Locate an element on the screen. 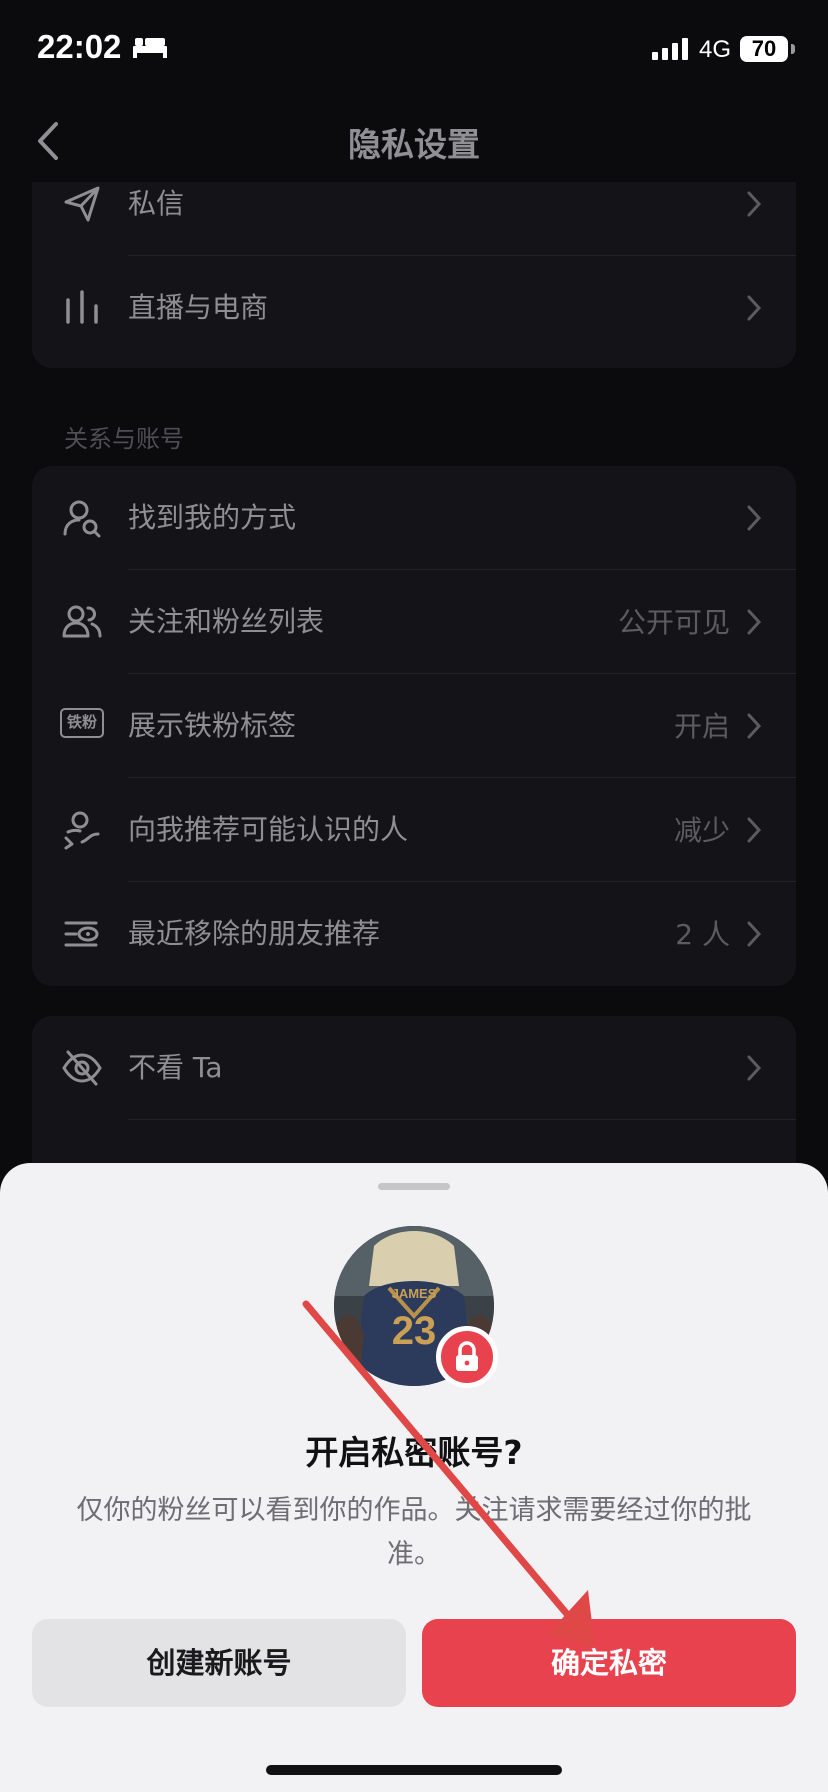 This screenshot has width=828, height=1792. list-item-label: 直播与电商 is located at coordinates (198, 307).